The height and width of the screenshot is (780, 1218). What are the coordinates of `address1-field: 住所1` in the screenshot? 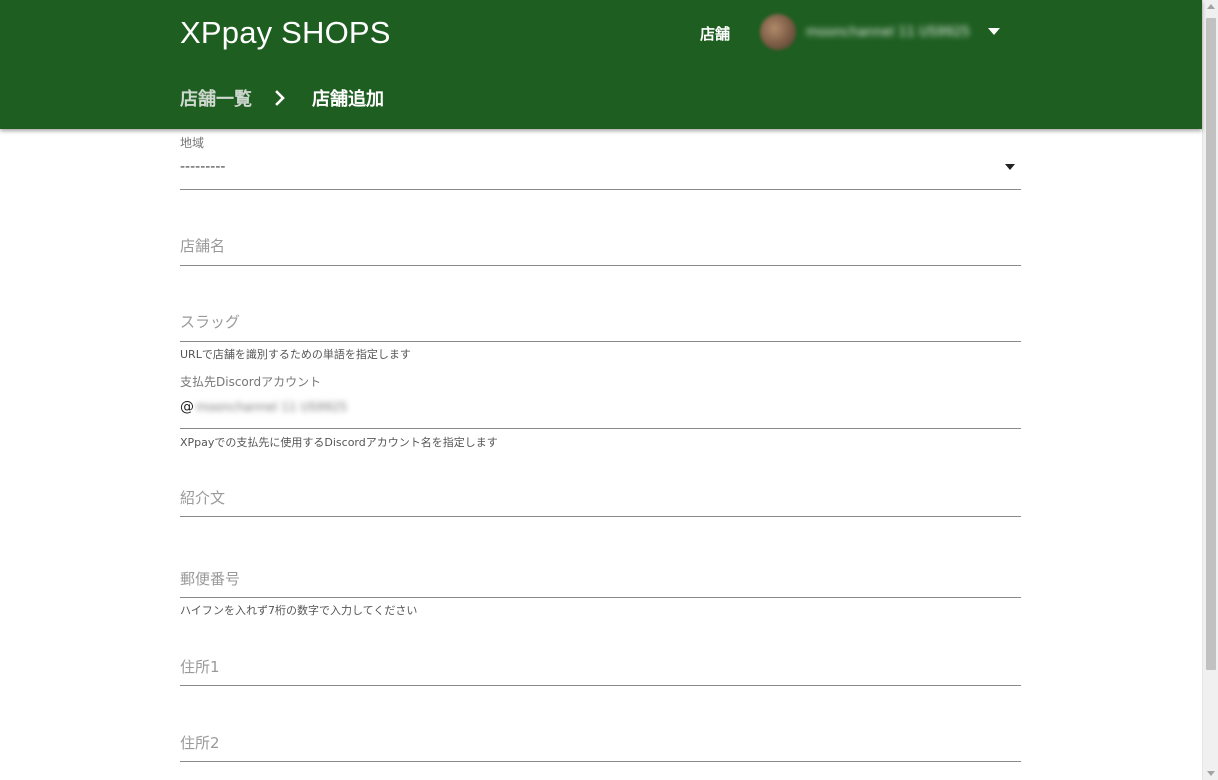 It's located at (600, 669).